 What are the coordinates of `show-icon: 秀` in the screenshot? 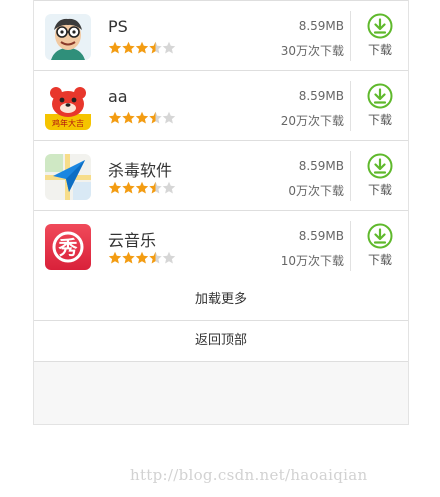 It's located at (68, 247).